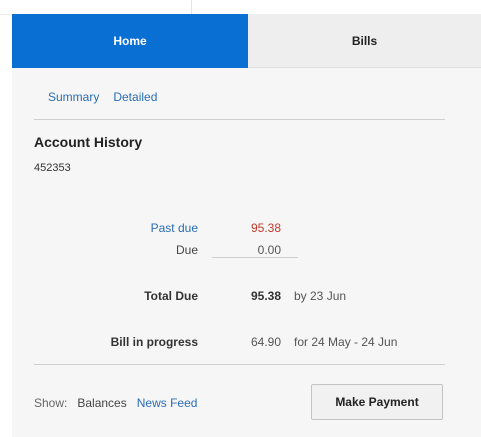 The height and width of the screenshot is (437, 481). I want to click on due-value: 0.00, so click(269, 250).